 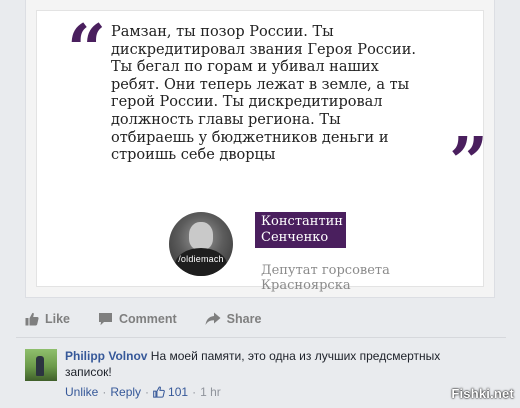 I want to click on comment-like-number: 101, so click(x=178, y=392).